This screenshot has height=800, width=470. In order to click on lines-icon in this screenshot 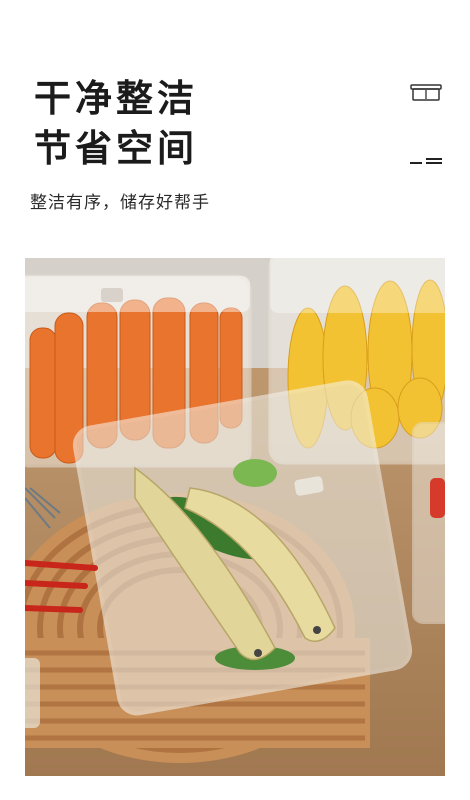, I will do `click(426, 157)`.